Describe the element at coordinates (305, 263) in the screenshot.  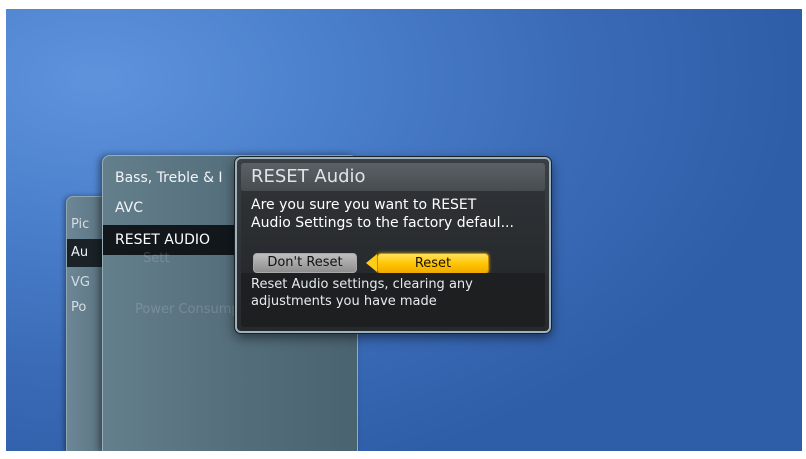
I see `dont-reset-button: Don't Reset` at that location.